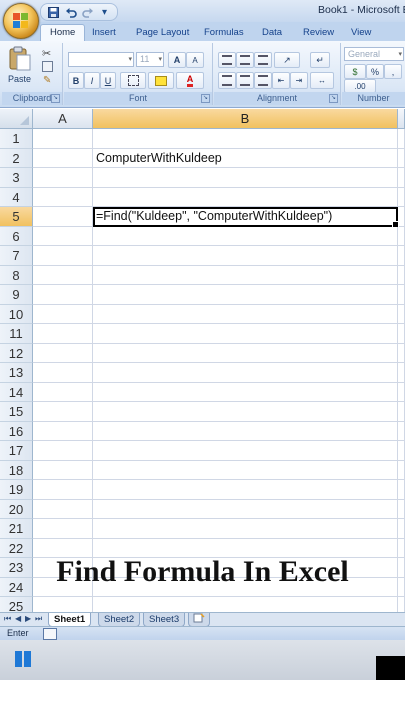 The width and height of the screenshot is (405, 720). Describe the element at coordinates (92, 80) in the screenshot. I see `italic-button: I` at that location.